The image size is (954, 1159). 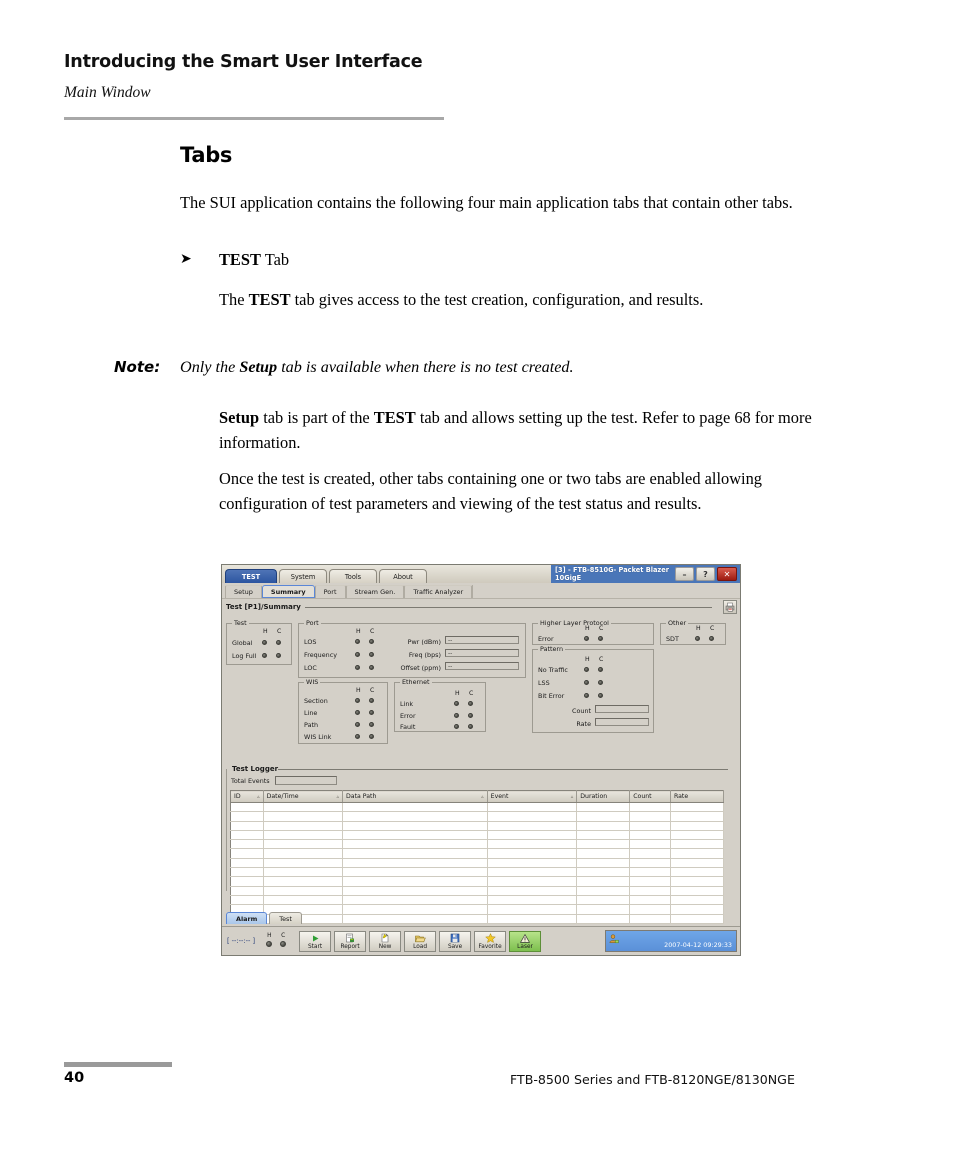 What do you see at coordinates (357, 736) in the screenshot?
I see `led-wislink-h` at bounding box center [357, 736].